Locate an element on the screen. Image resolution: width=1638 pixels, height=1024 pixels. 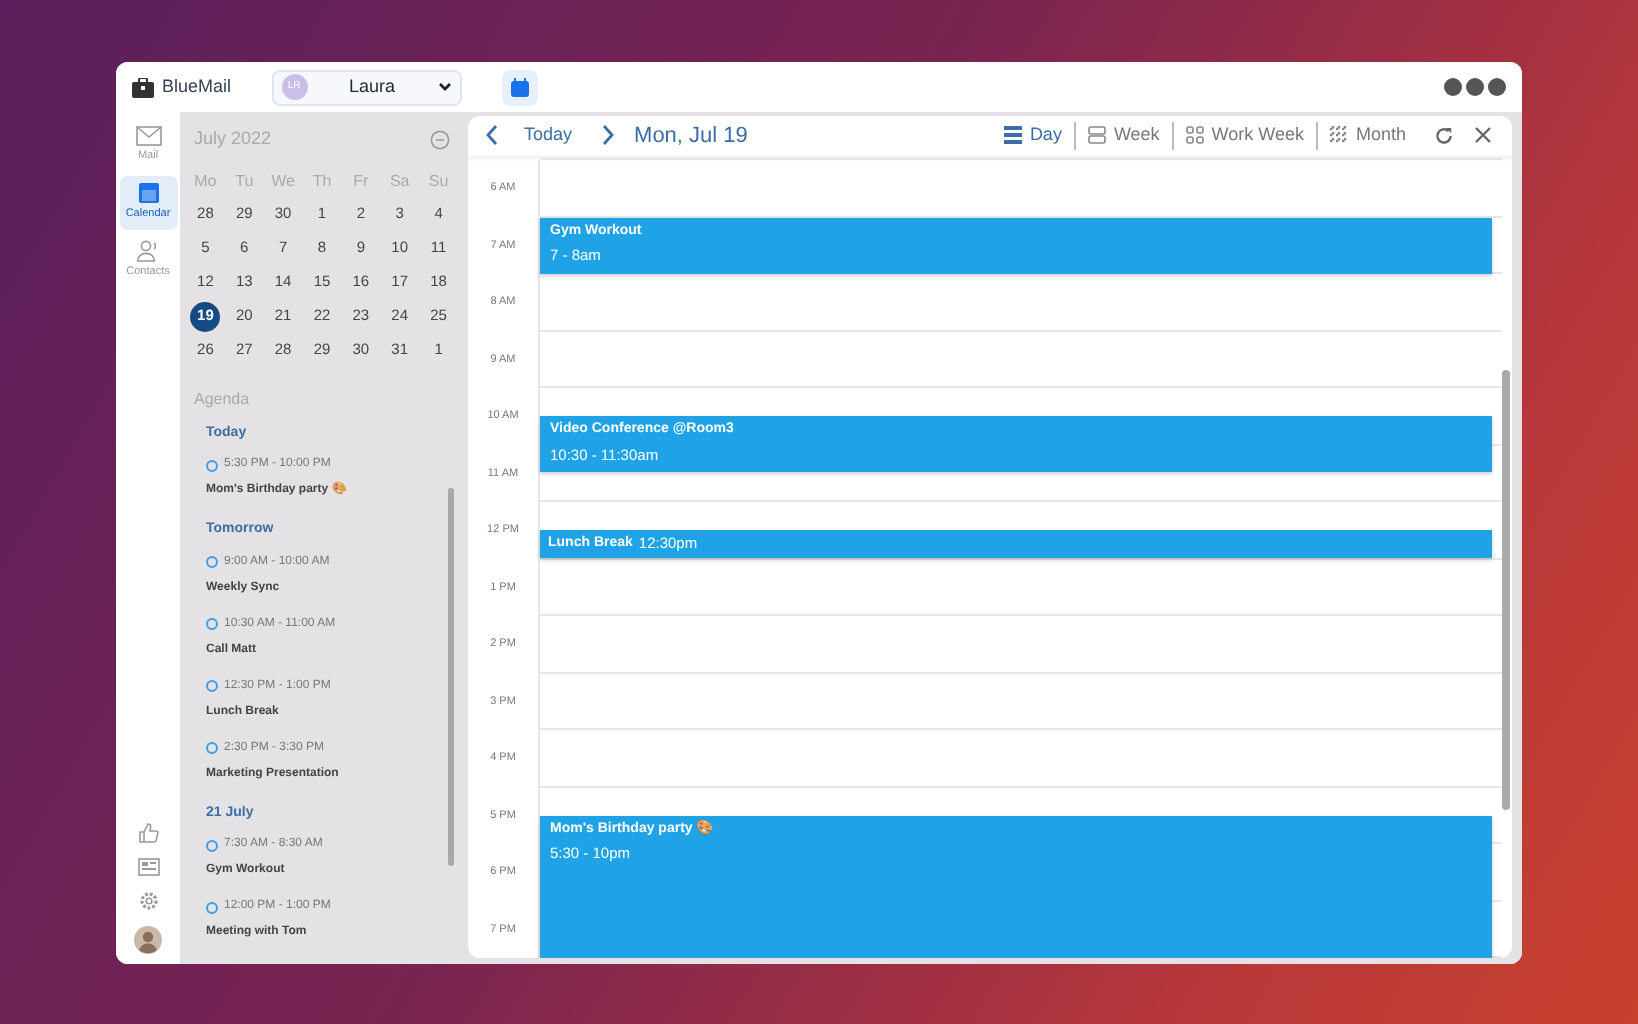
maximize-button is located at coordinates (1475, 87).